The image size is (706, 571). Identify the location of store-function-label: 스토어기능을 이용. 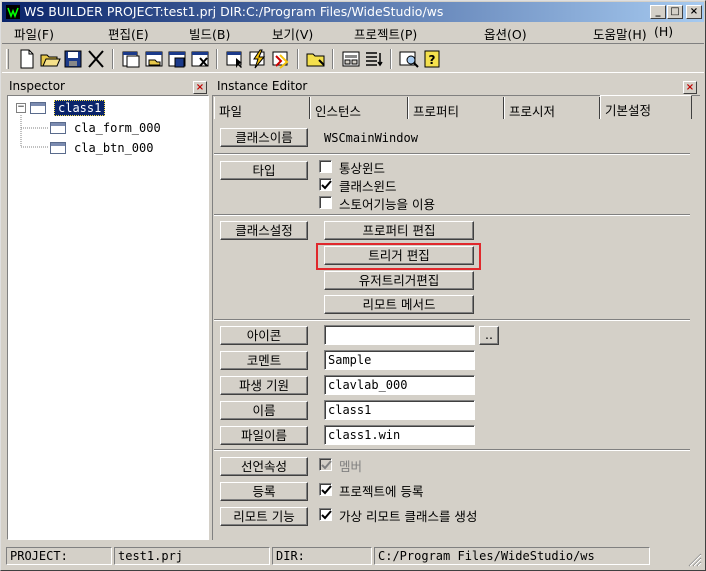
(387, 204).